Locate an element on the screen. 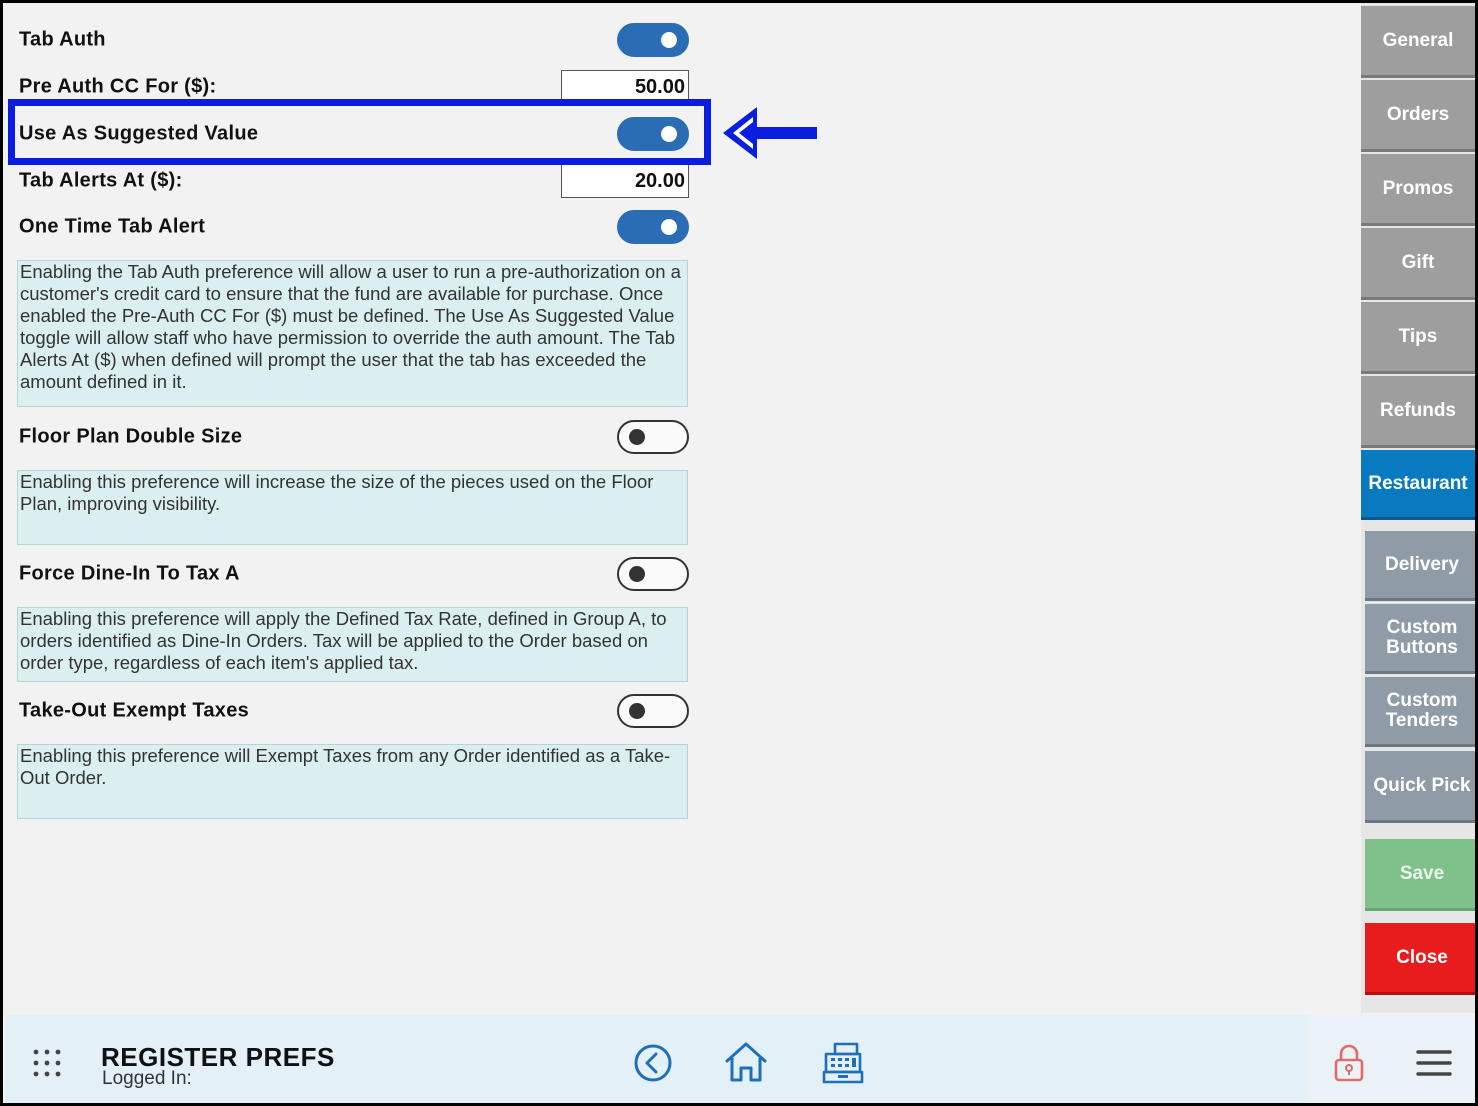 The height and width of the screenshot is (1106, 1478). one-time-alert-toggle is located at coordinates (653, 227).